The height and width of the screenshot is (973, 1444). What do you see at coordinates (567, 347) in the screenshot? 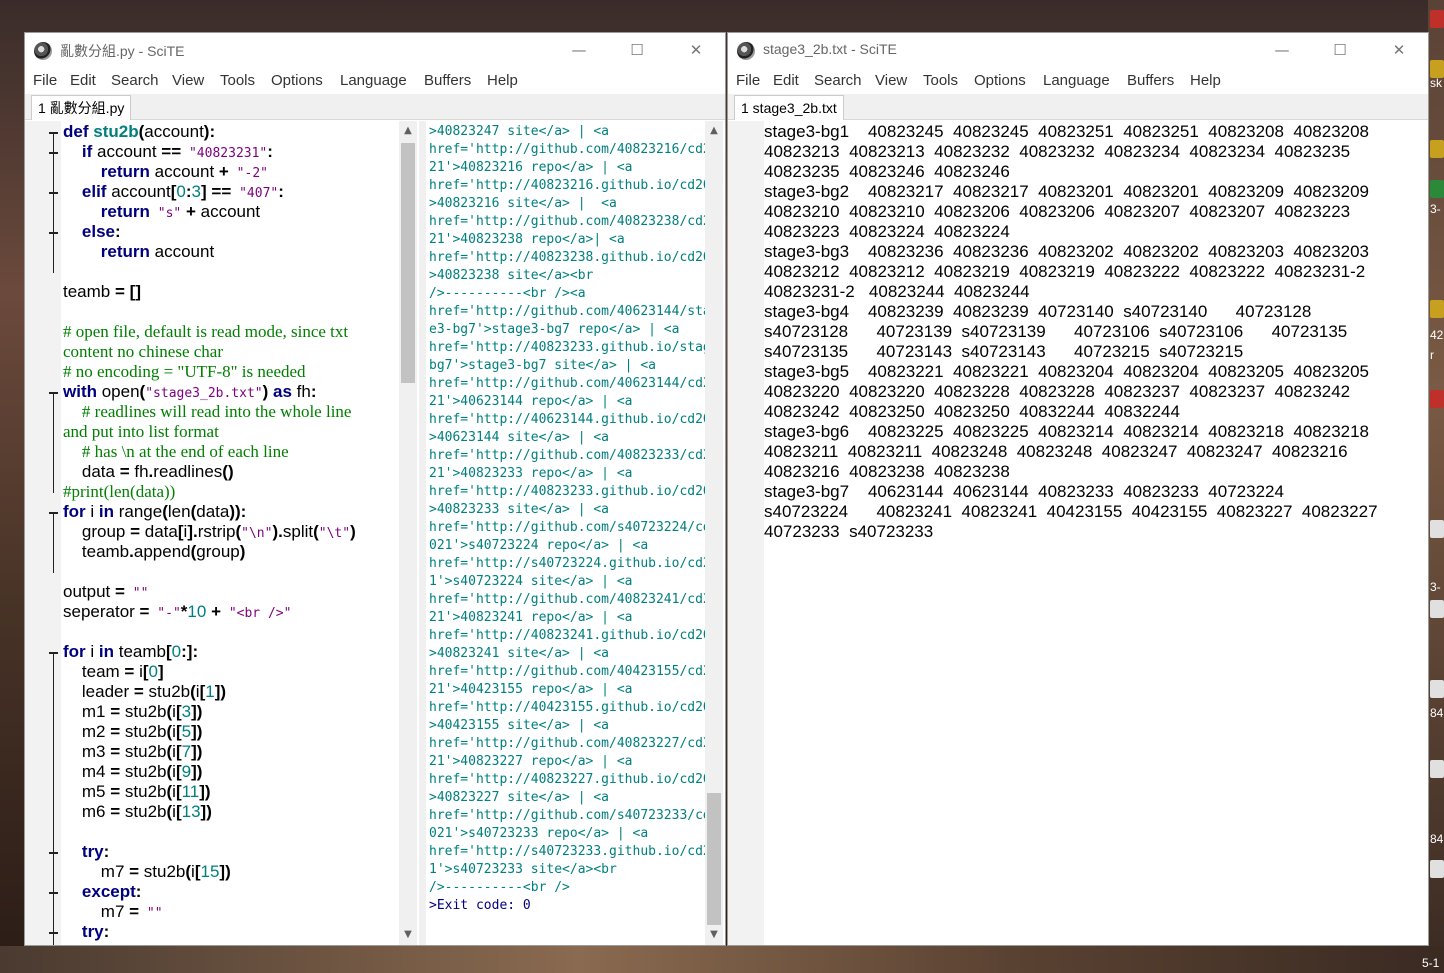
I see `output-line: href='http://40823233.github.io/stage3-` at bounding box center [567, 347].